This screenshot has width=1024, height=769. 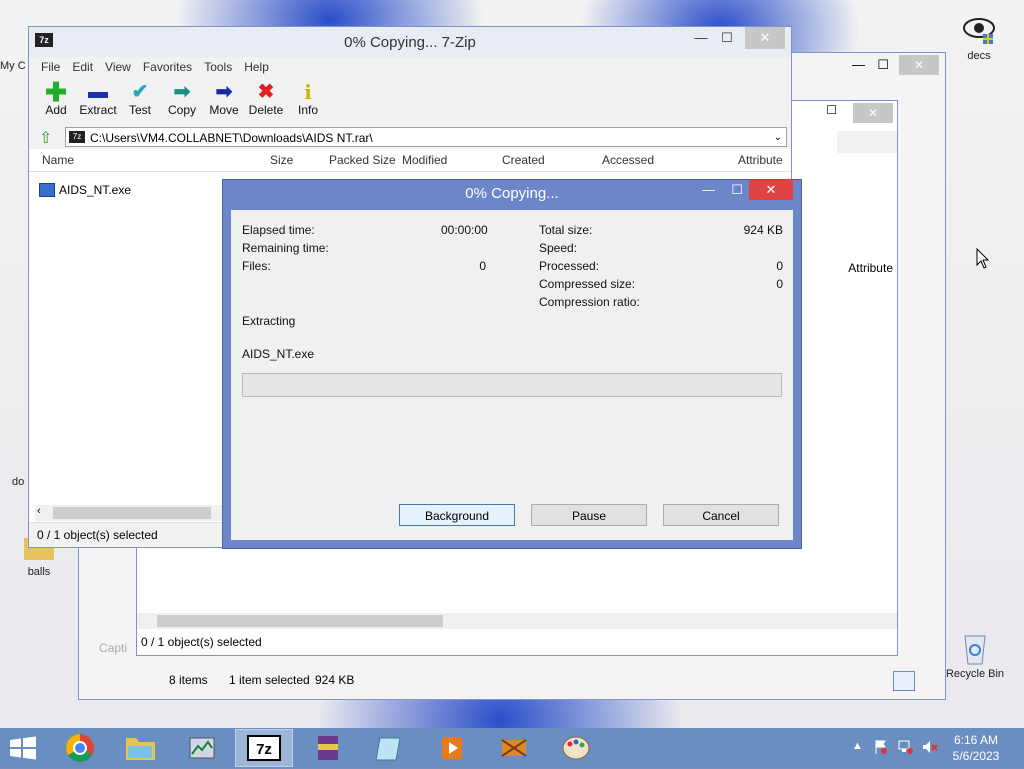 What do you see at coordinates (512, 385) in the screenshot?
I see `progress-bar` at bounding box center [512, 385].